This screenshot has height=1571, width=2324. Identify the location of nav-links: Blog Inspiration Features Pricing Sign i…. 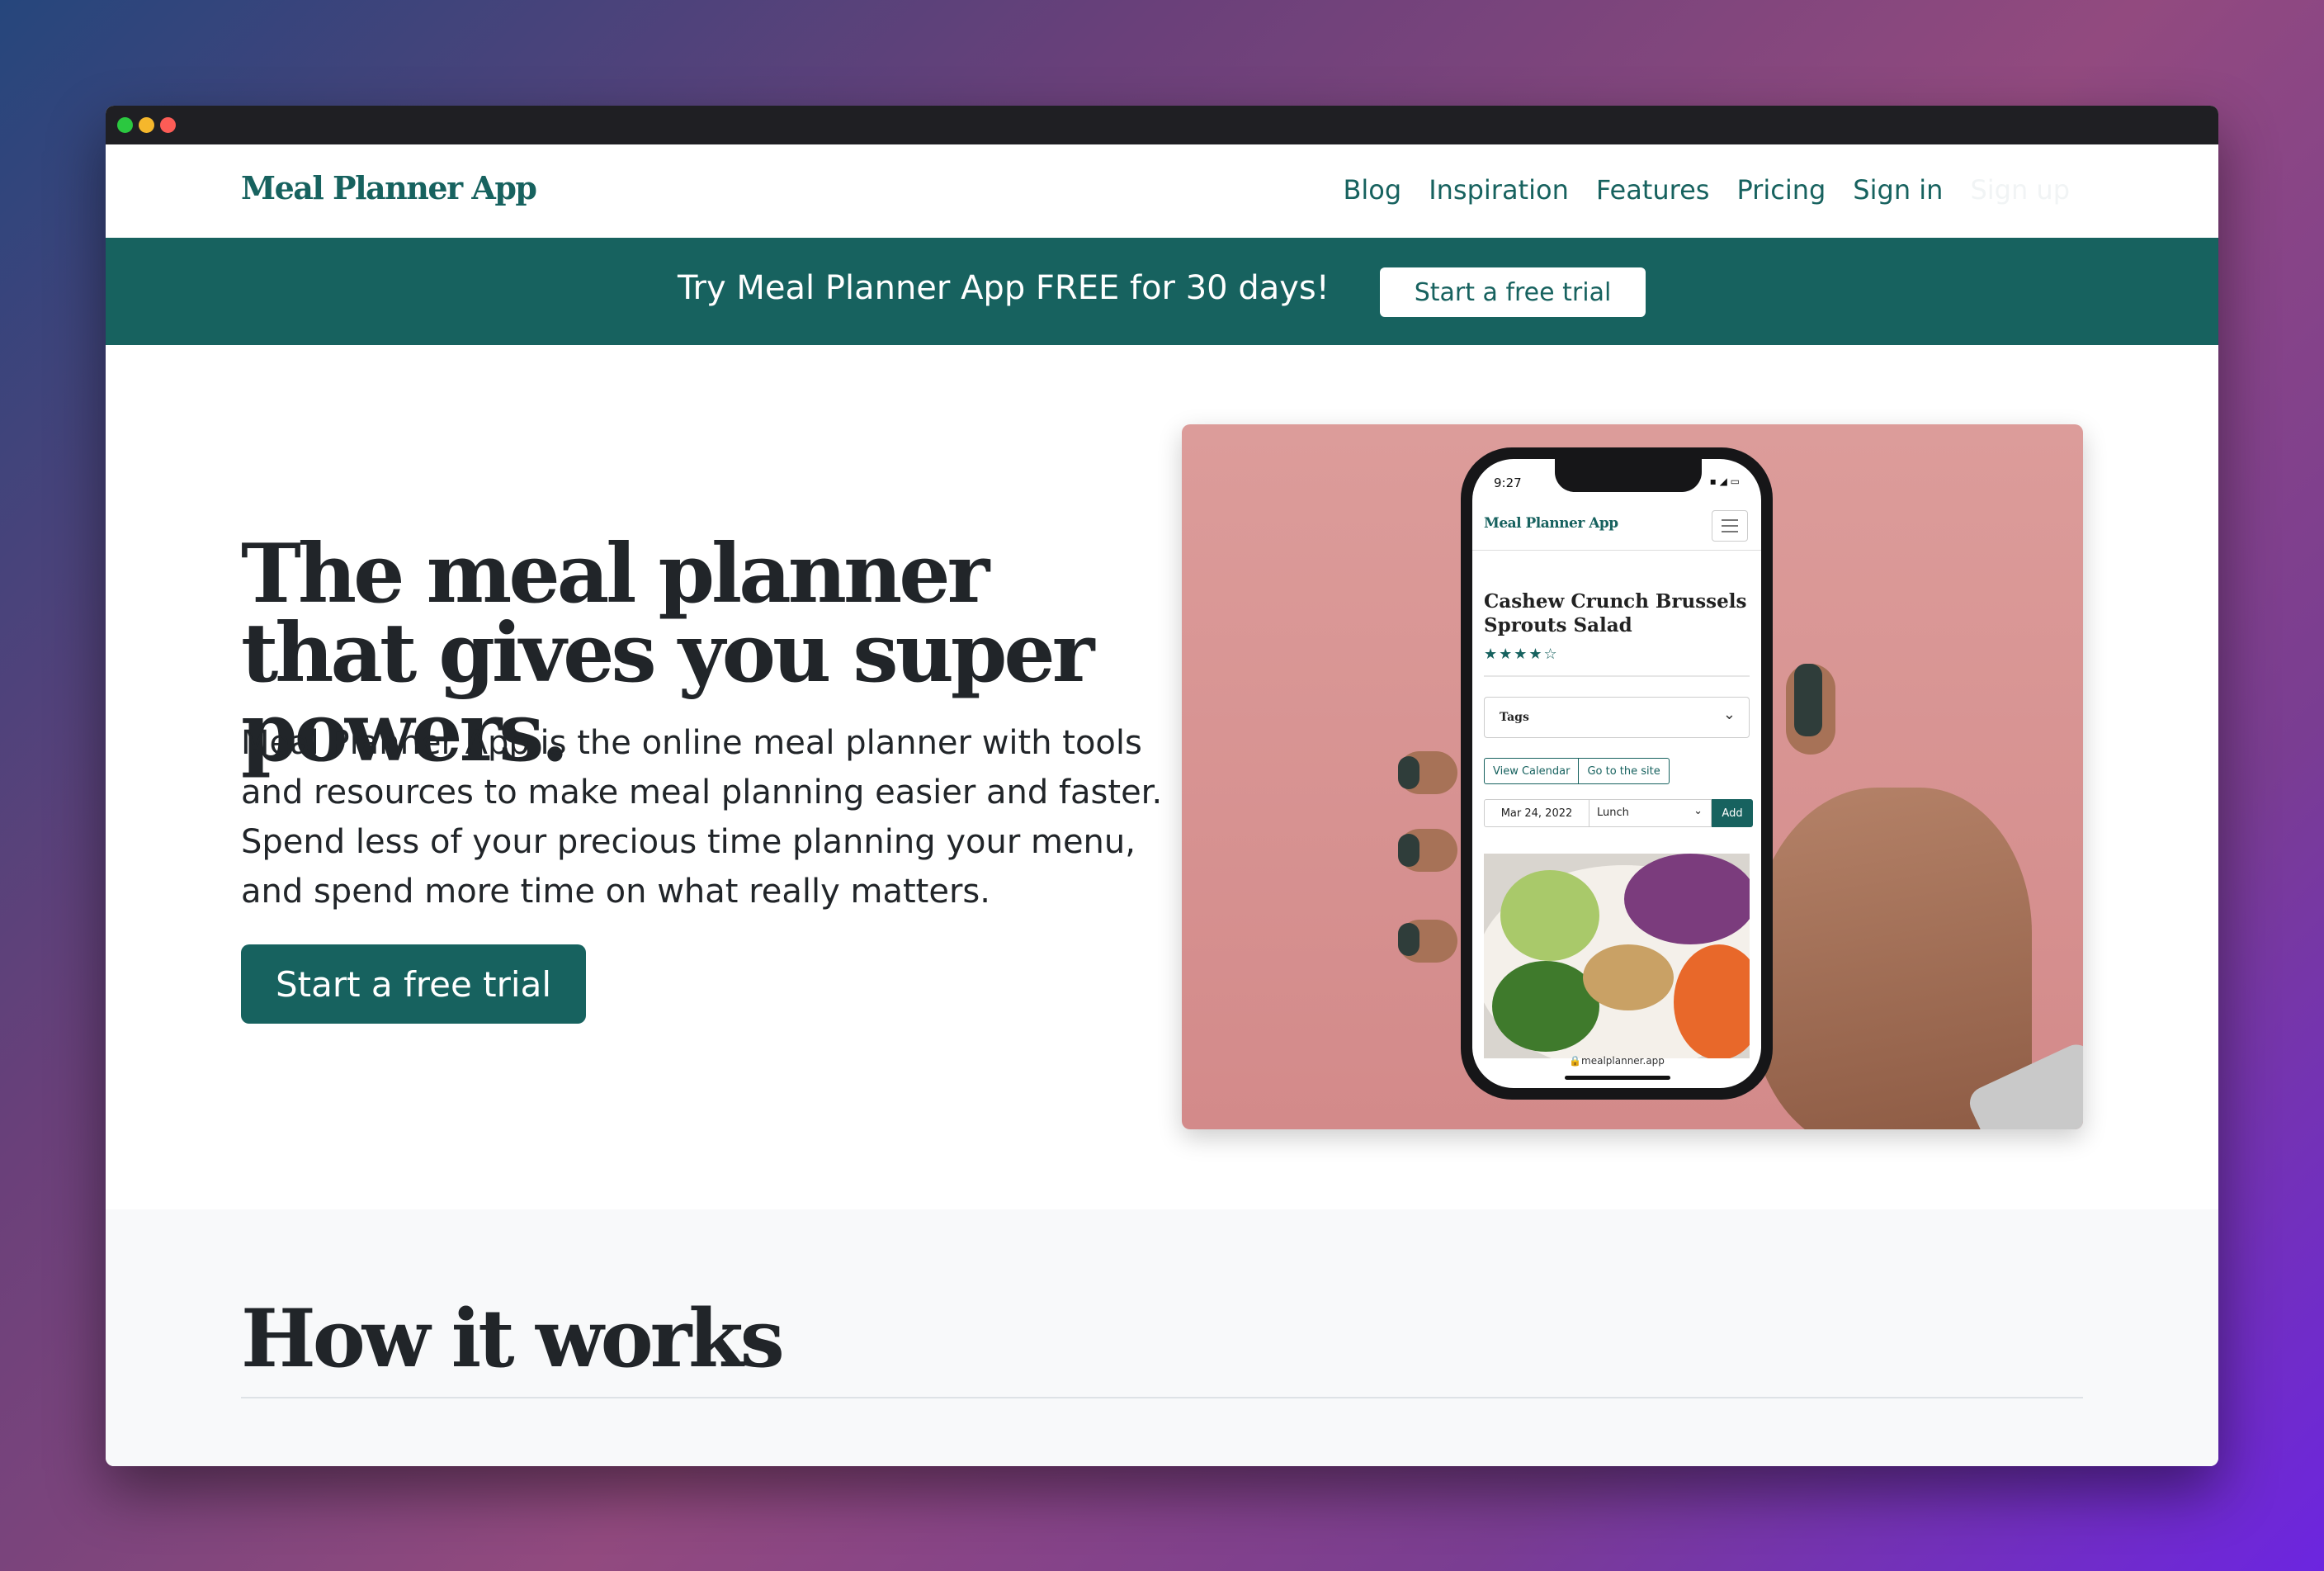
(1707, 190).